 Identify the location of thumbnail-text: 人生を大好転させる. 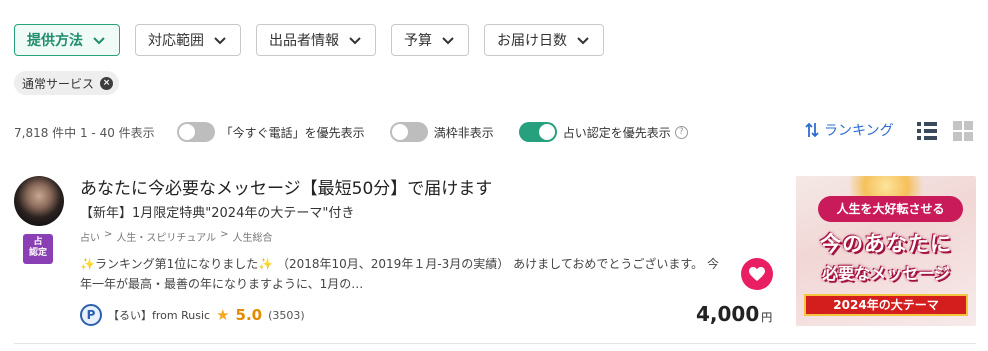
(890, 209).